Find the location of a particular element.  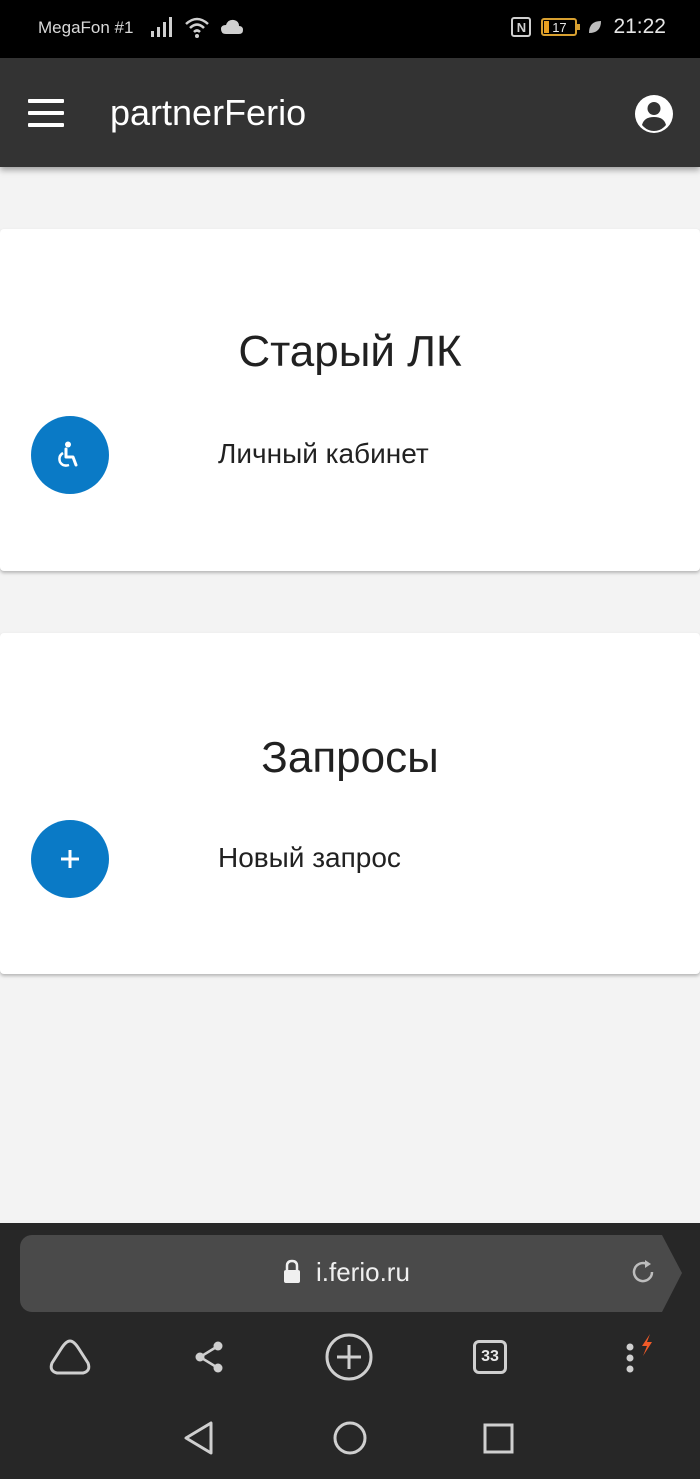

cloud-icon is located at coordinates (232, 26).